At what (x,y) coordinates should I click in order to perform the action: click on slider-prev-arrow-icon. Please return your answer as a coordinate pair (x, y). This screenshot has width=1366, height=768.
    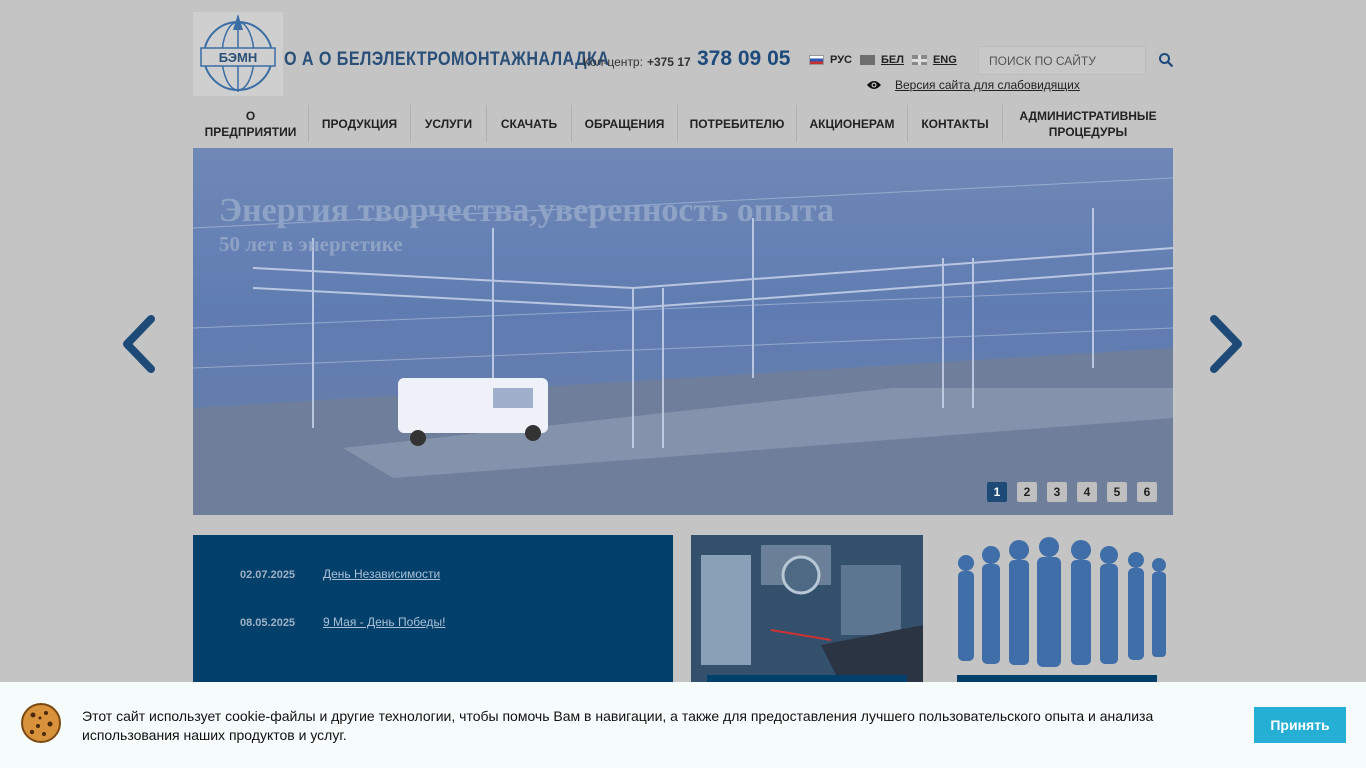
    Looking at the image, I should click on (139, 344).